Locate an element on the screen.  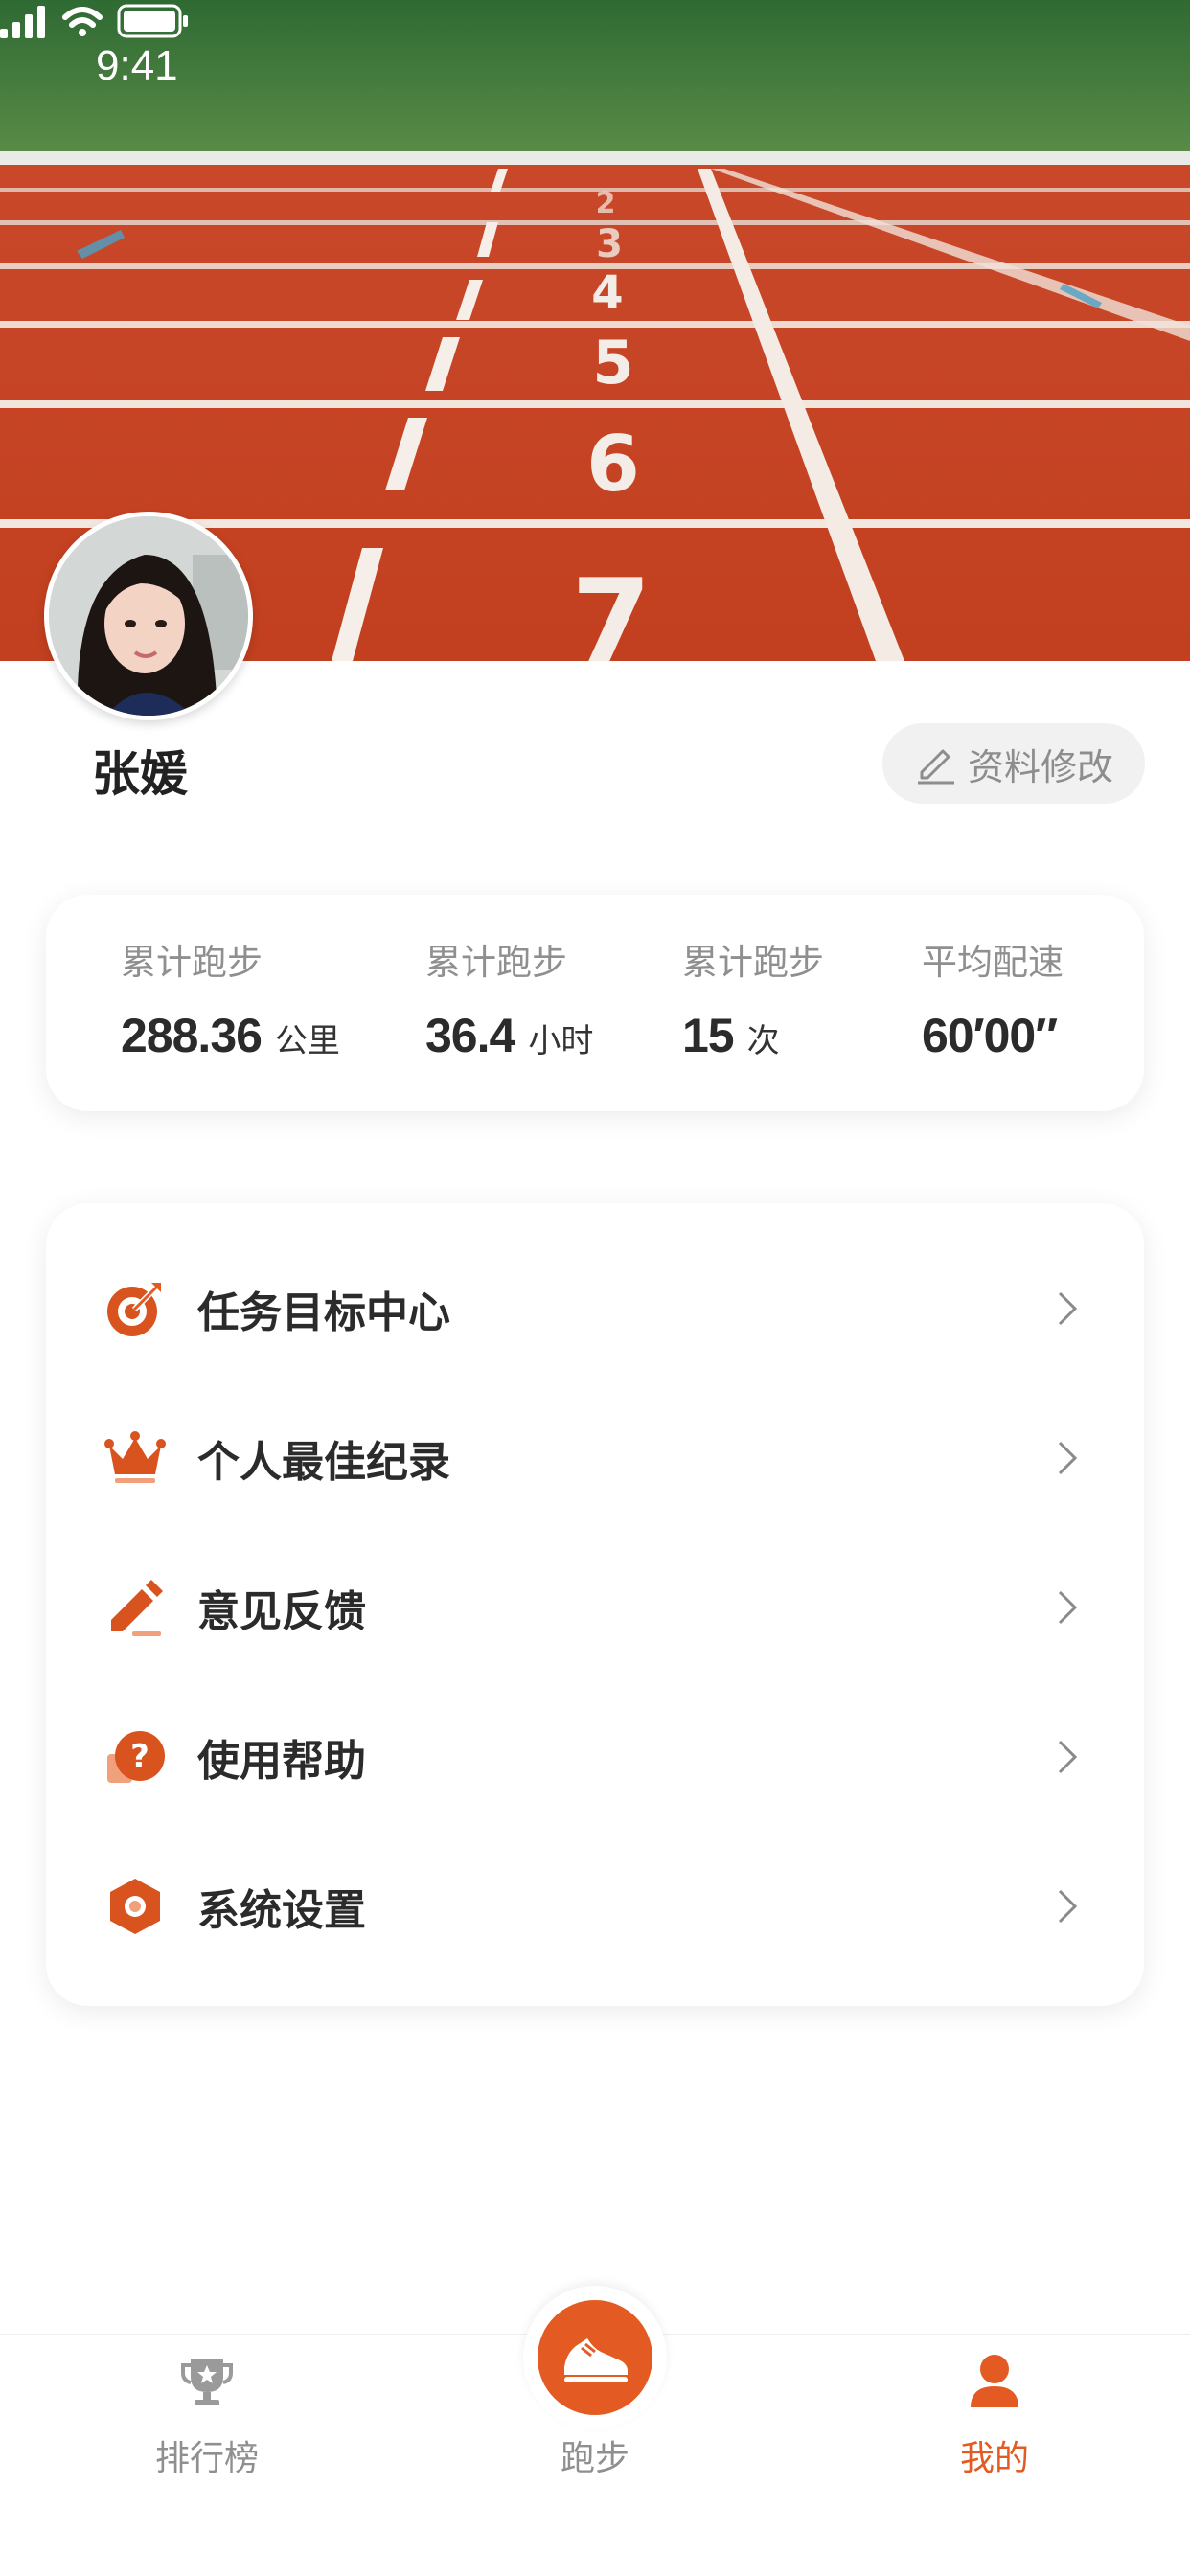
stat-label: 平均配速 is located at coordinates (993, 962).